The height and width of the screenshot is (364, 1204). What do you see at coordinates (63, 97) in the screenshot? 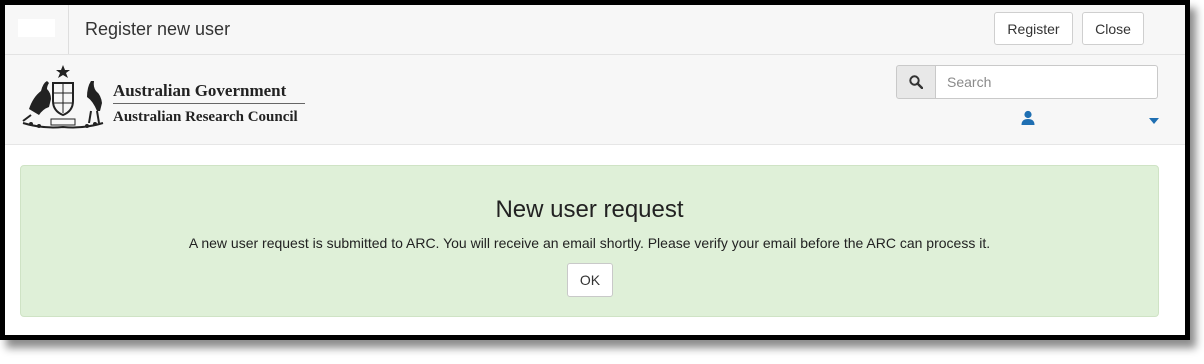
I see `coat-of-arms-icon` at bounding box center [63, 97].